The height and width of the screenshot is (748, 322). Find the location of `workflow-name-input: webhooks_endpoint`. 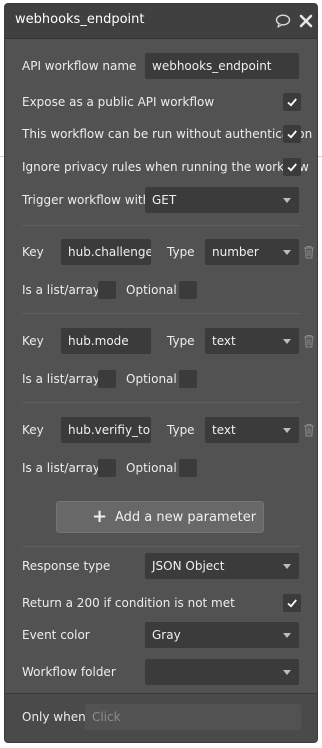

workflow-name-input: webhooks_endpoint is located at coordinates (222, 66).